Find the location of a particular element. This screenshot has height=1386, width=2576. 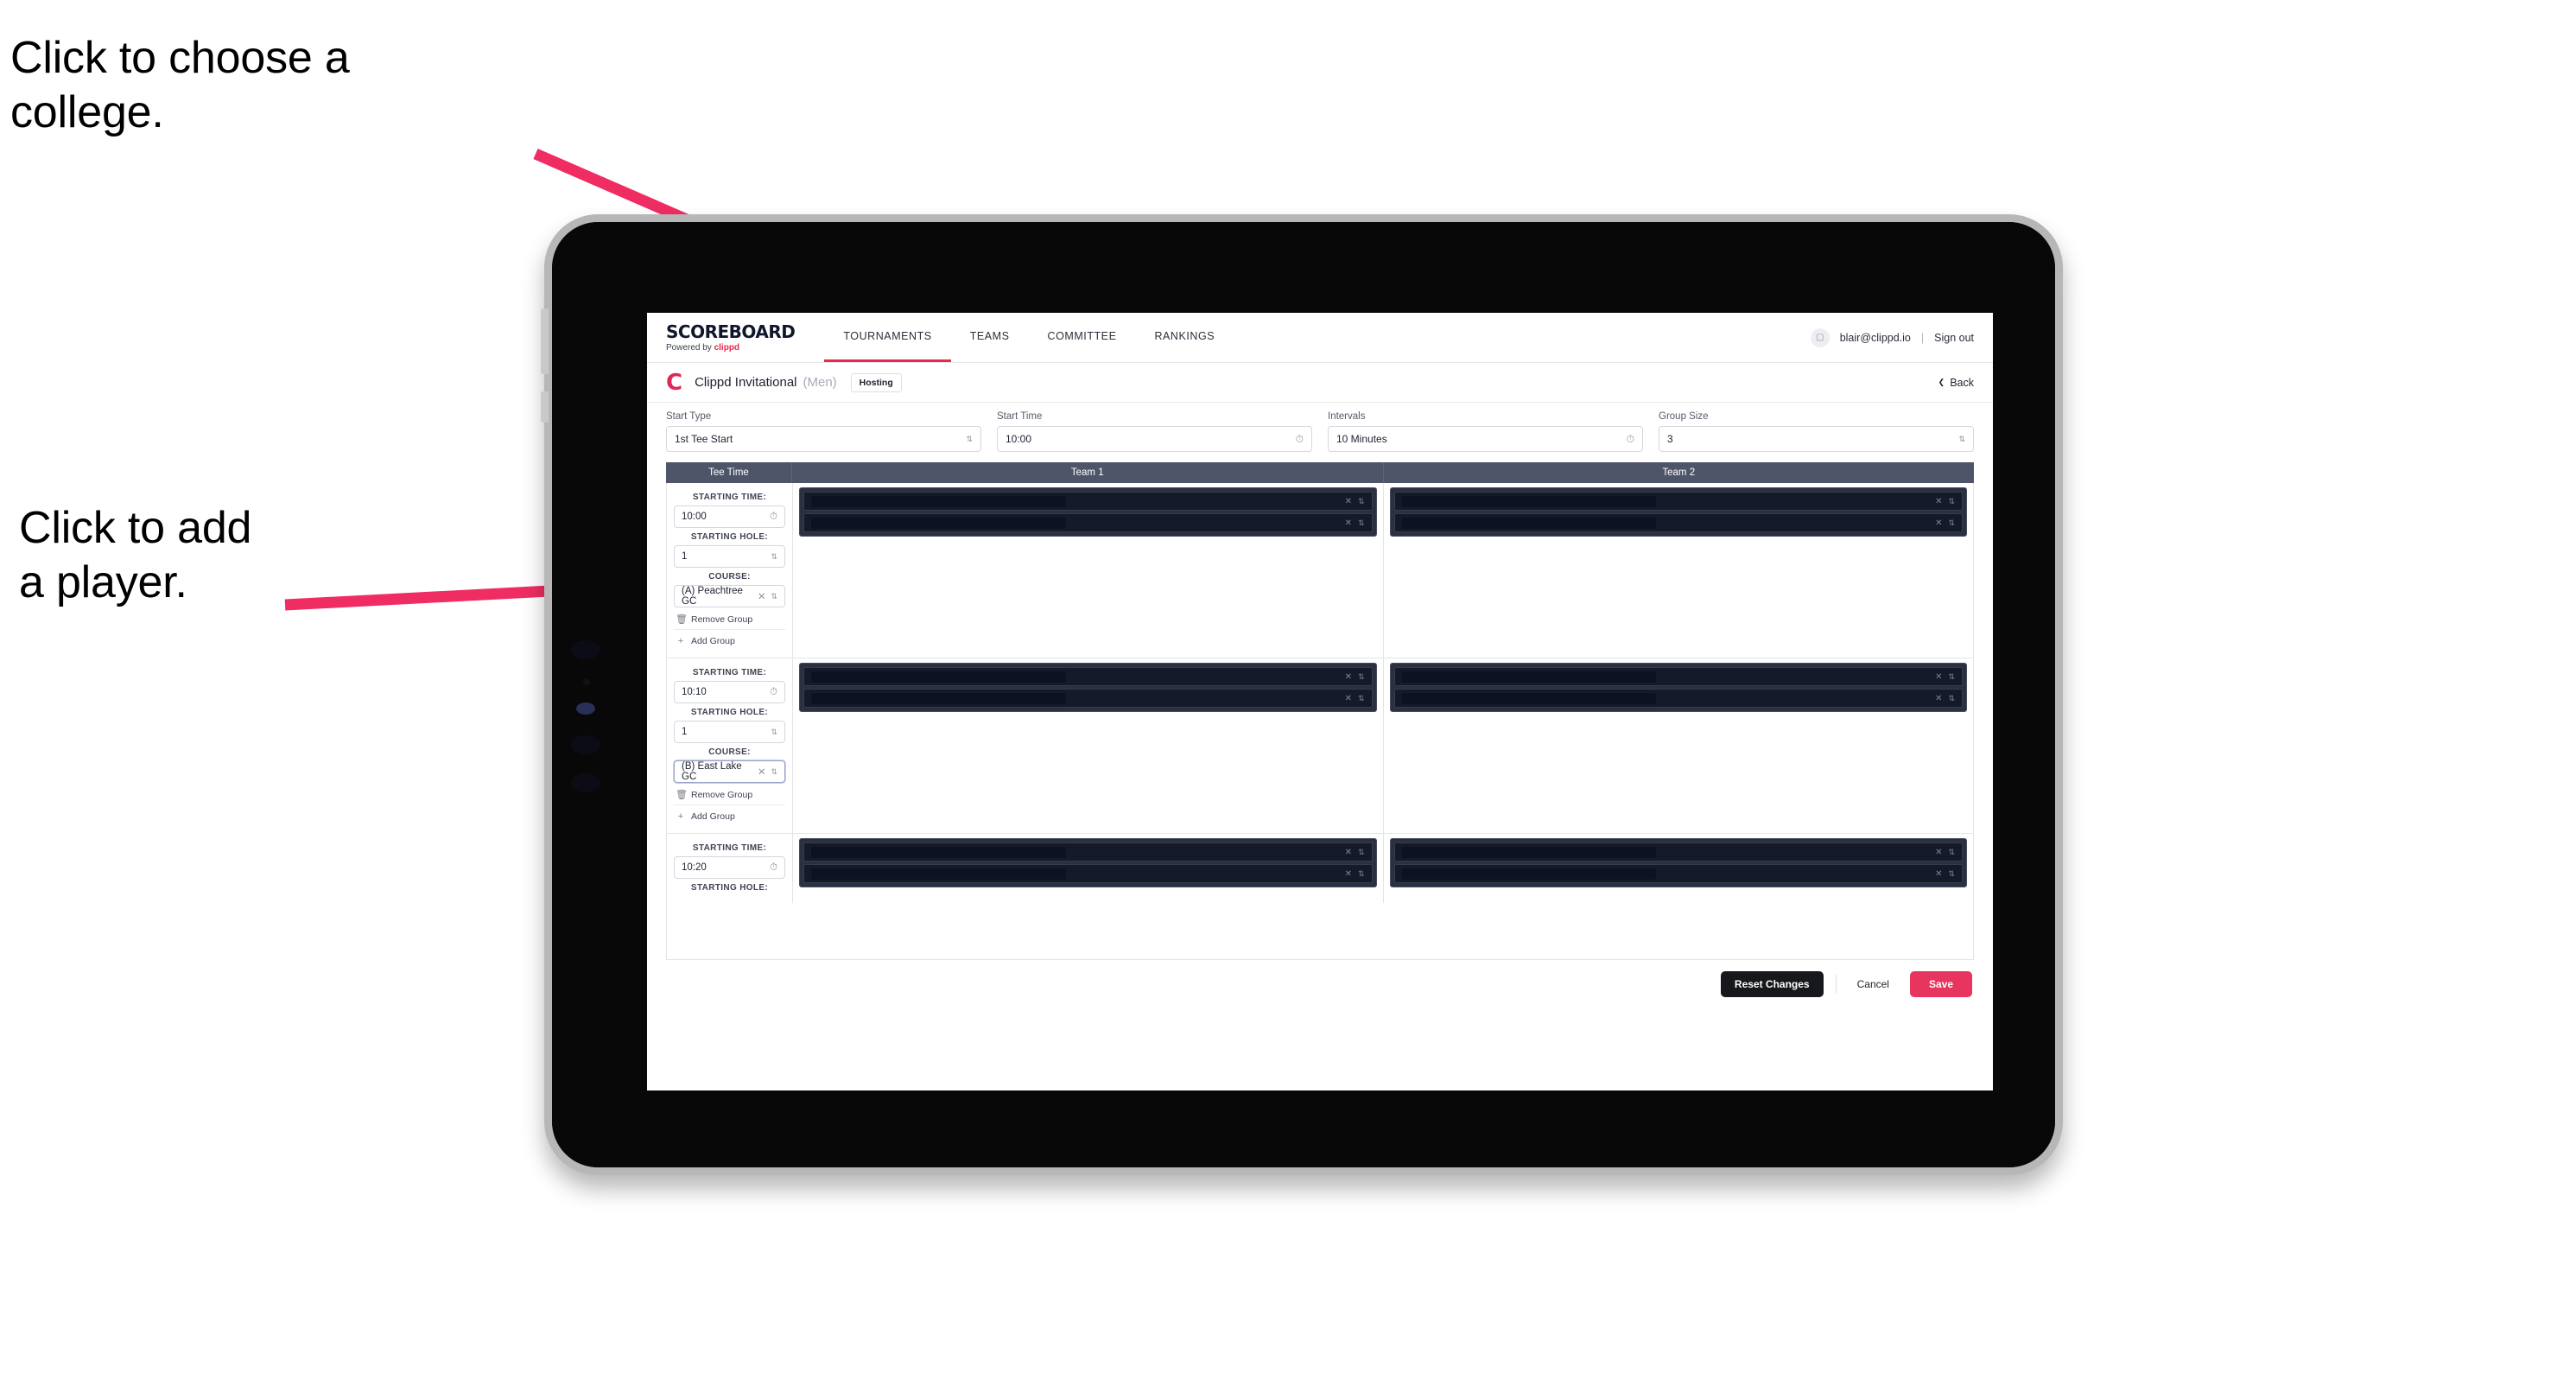

footer-divider is located at coordinates (1836, 984).